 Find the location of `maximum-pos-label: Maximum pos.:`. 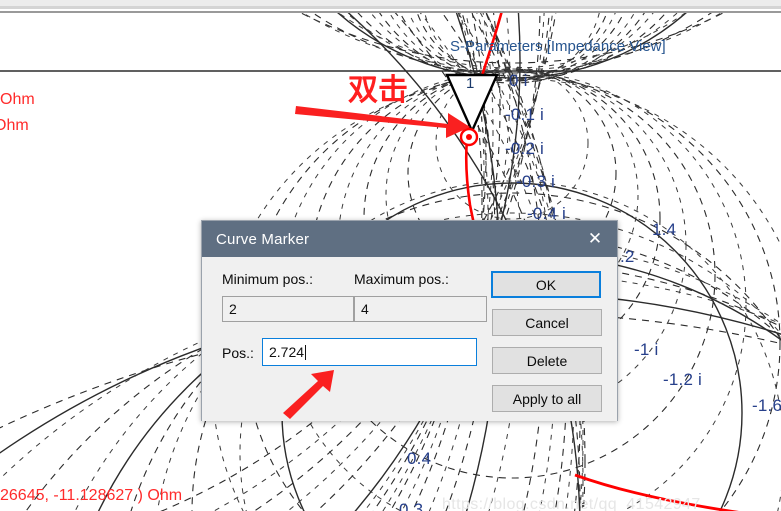

maximum-pos-label: Maximum pos.: is located at coordinates (401, 279).